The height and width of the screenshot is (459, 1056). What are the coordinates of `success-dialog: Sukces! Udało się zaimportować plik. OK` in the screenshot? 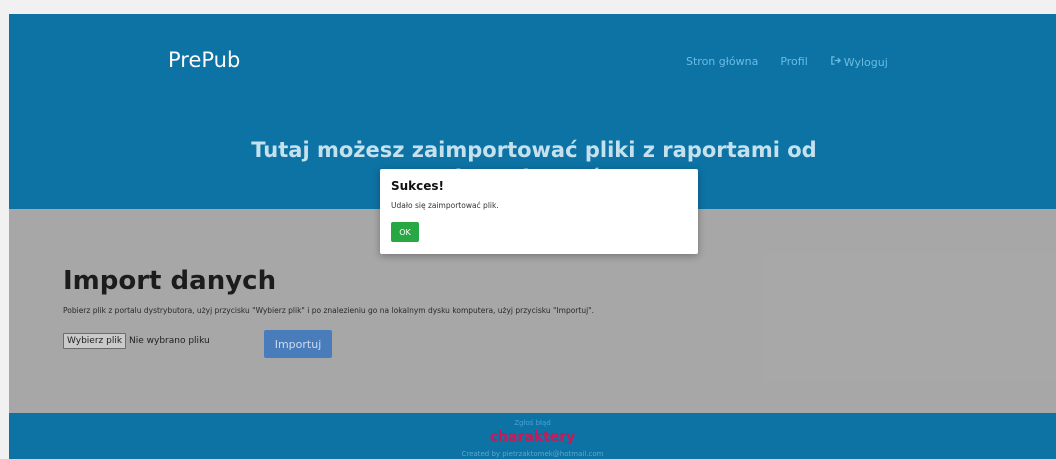 It's located at (539, 211).